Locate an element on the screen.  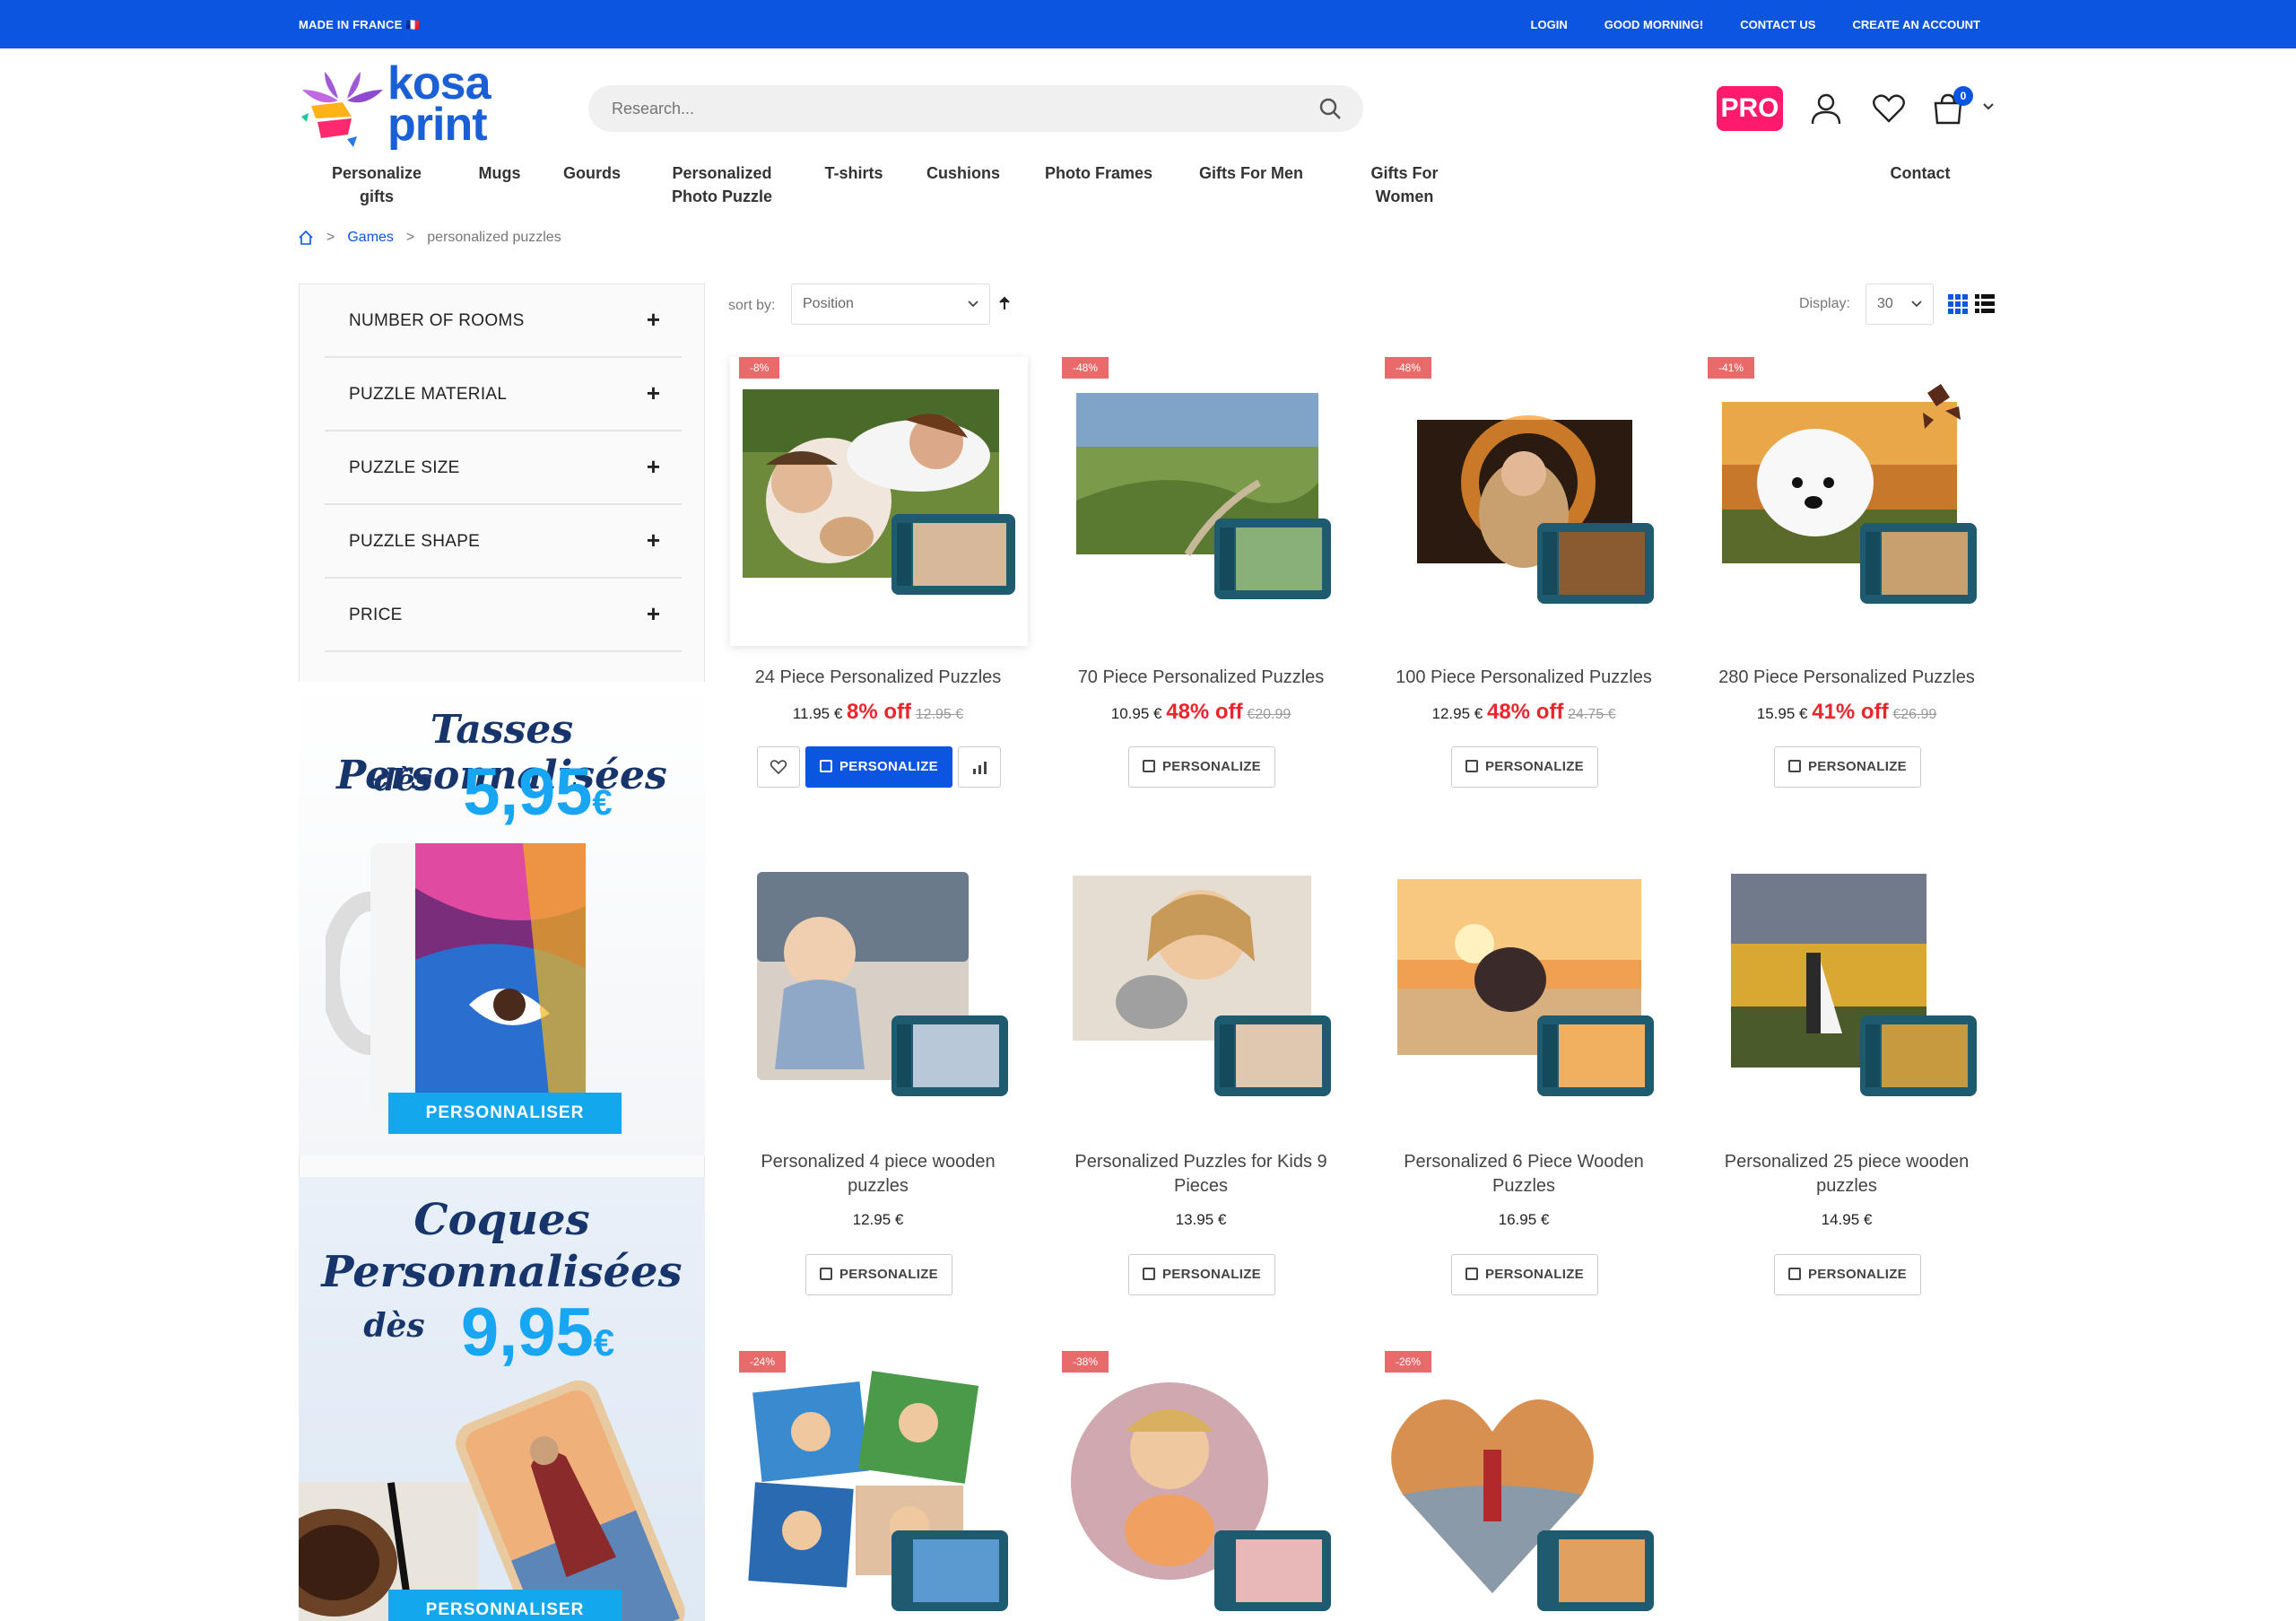
product-title: Personalized Puzzles for Kids 9 Pieces is located at coordinates (1201, 1174).